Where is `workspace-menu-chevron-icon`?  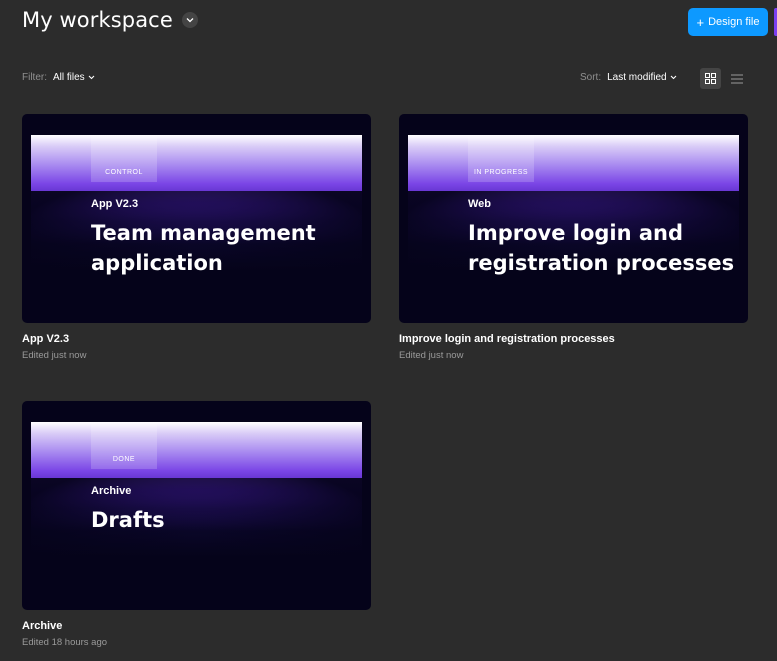
workspace-menu-chevron-icon is located at coordinates (189, 20).